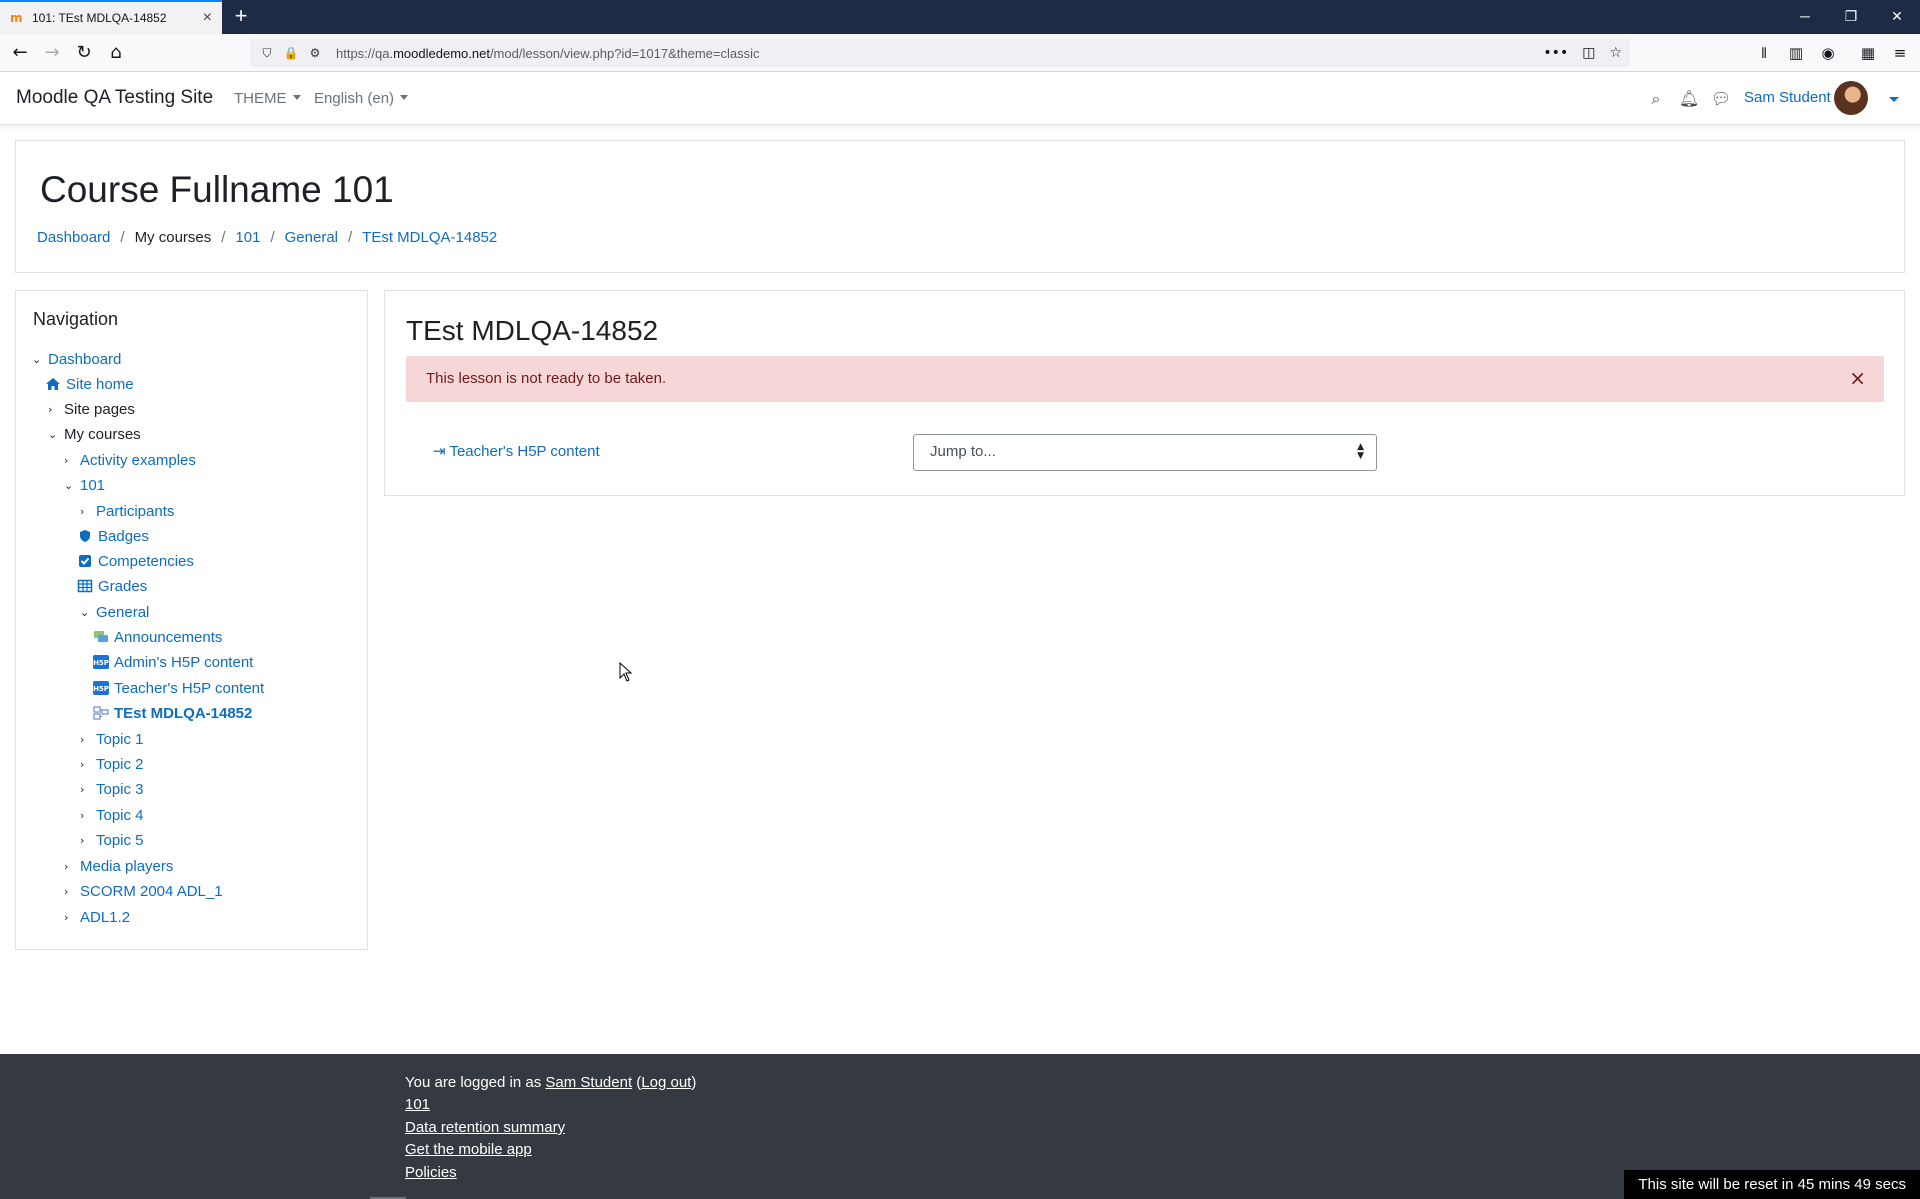  I want to click on restore-window-icon: ❐, so click(1851, 17).